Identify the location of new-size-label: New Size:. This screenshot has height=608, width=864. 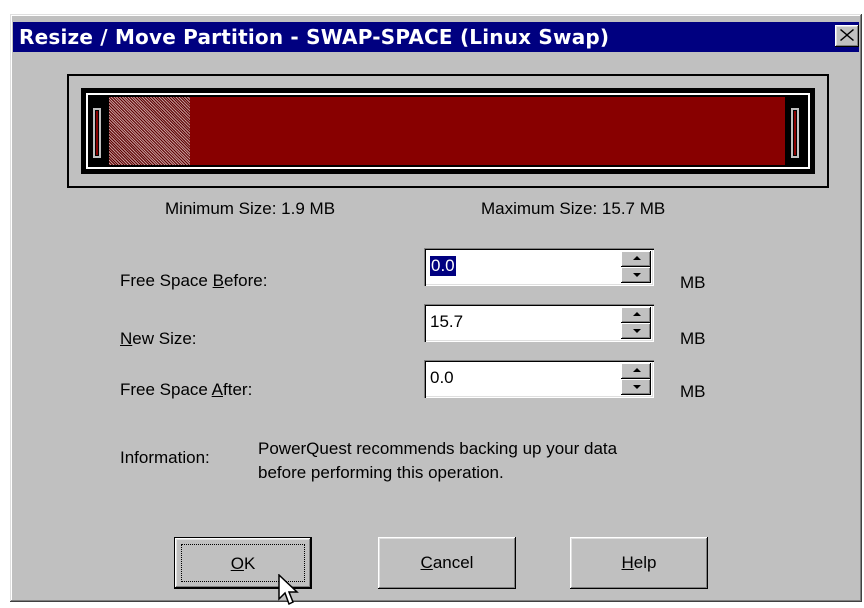
(158, 338).